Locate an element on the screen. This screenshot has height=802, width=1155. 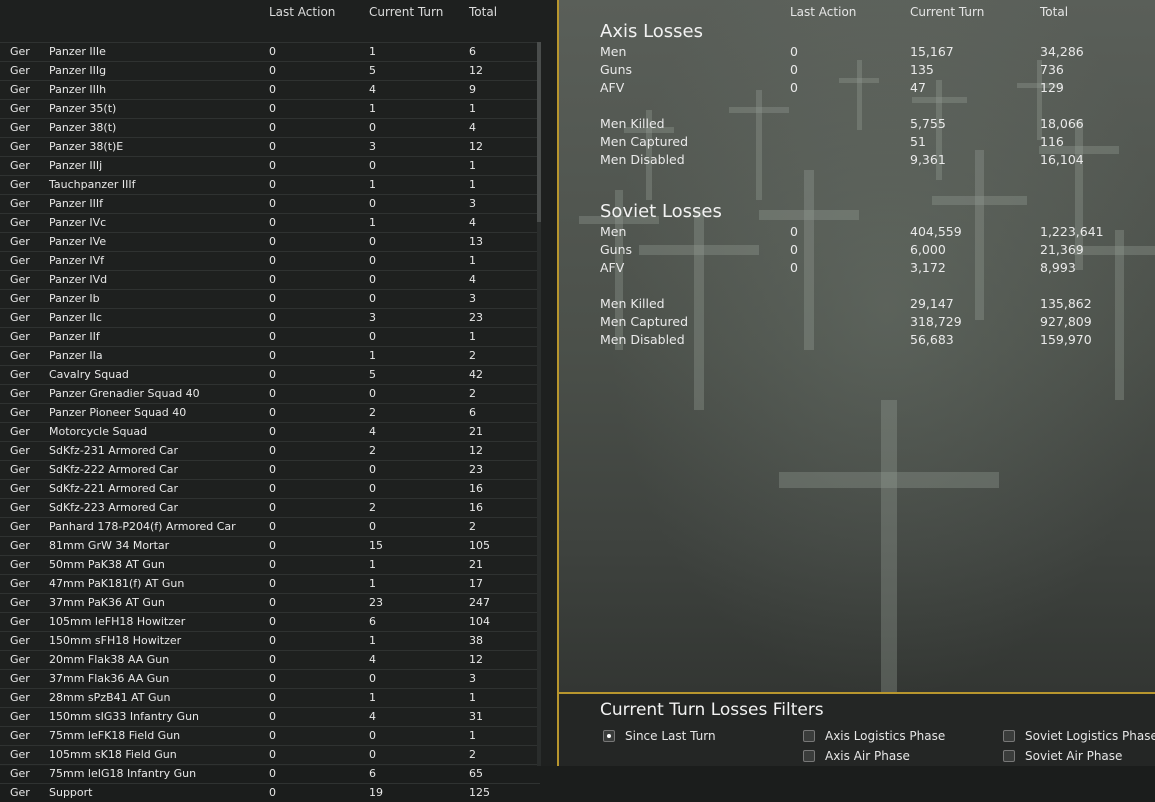
unit-total: 1 is located at coordinates (472, 336).